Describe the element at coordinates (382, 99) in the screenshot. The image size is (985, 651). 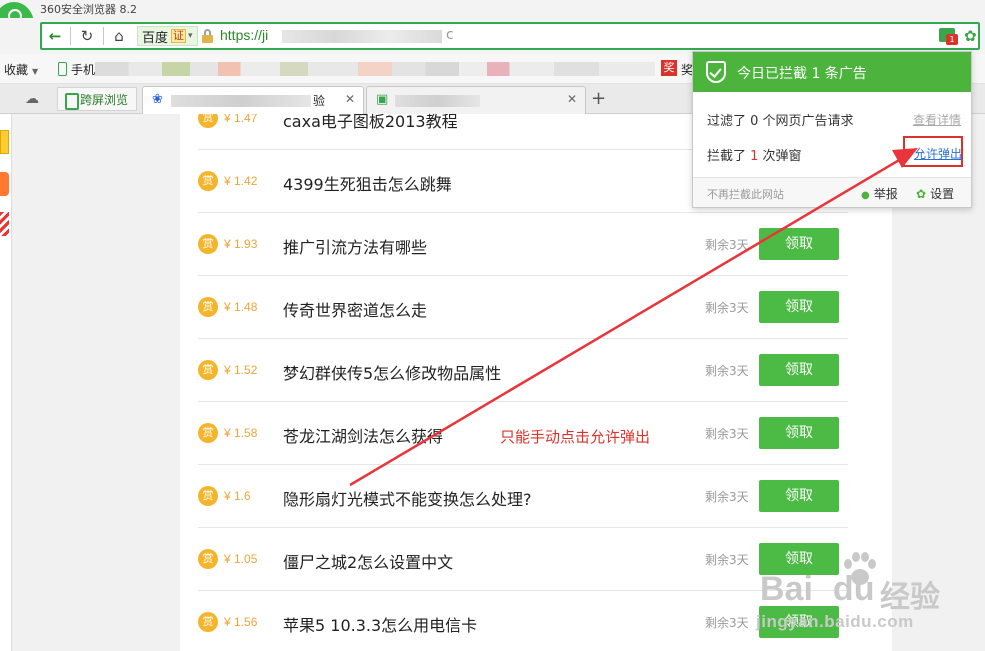
I see `page-icon: ▣` at that location.